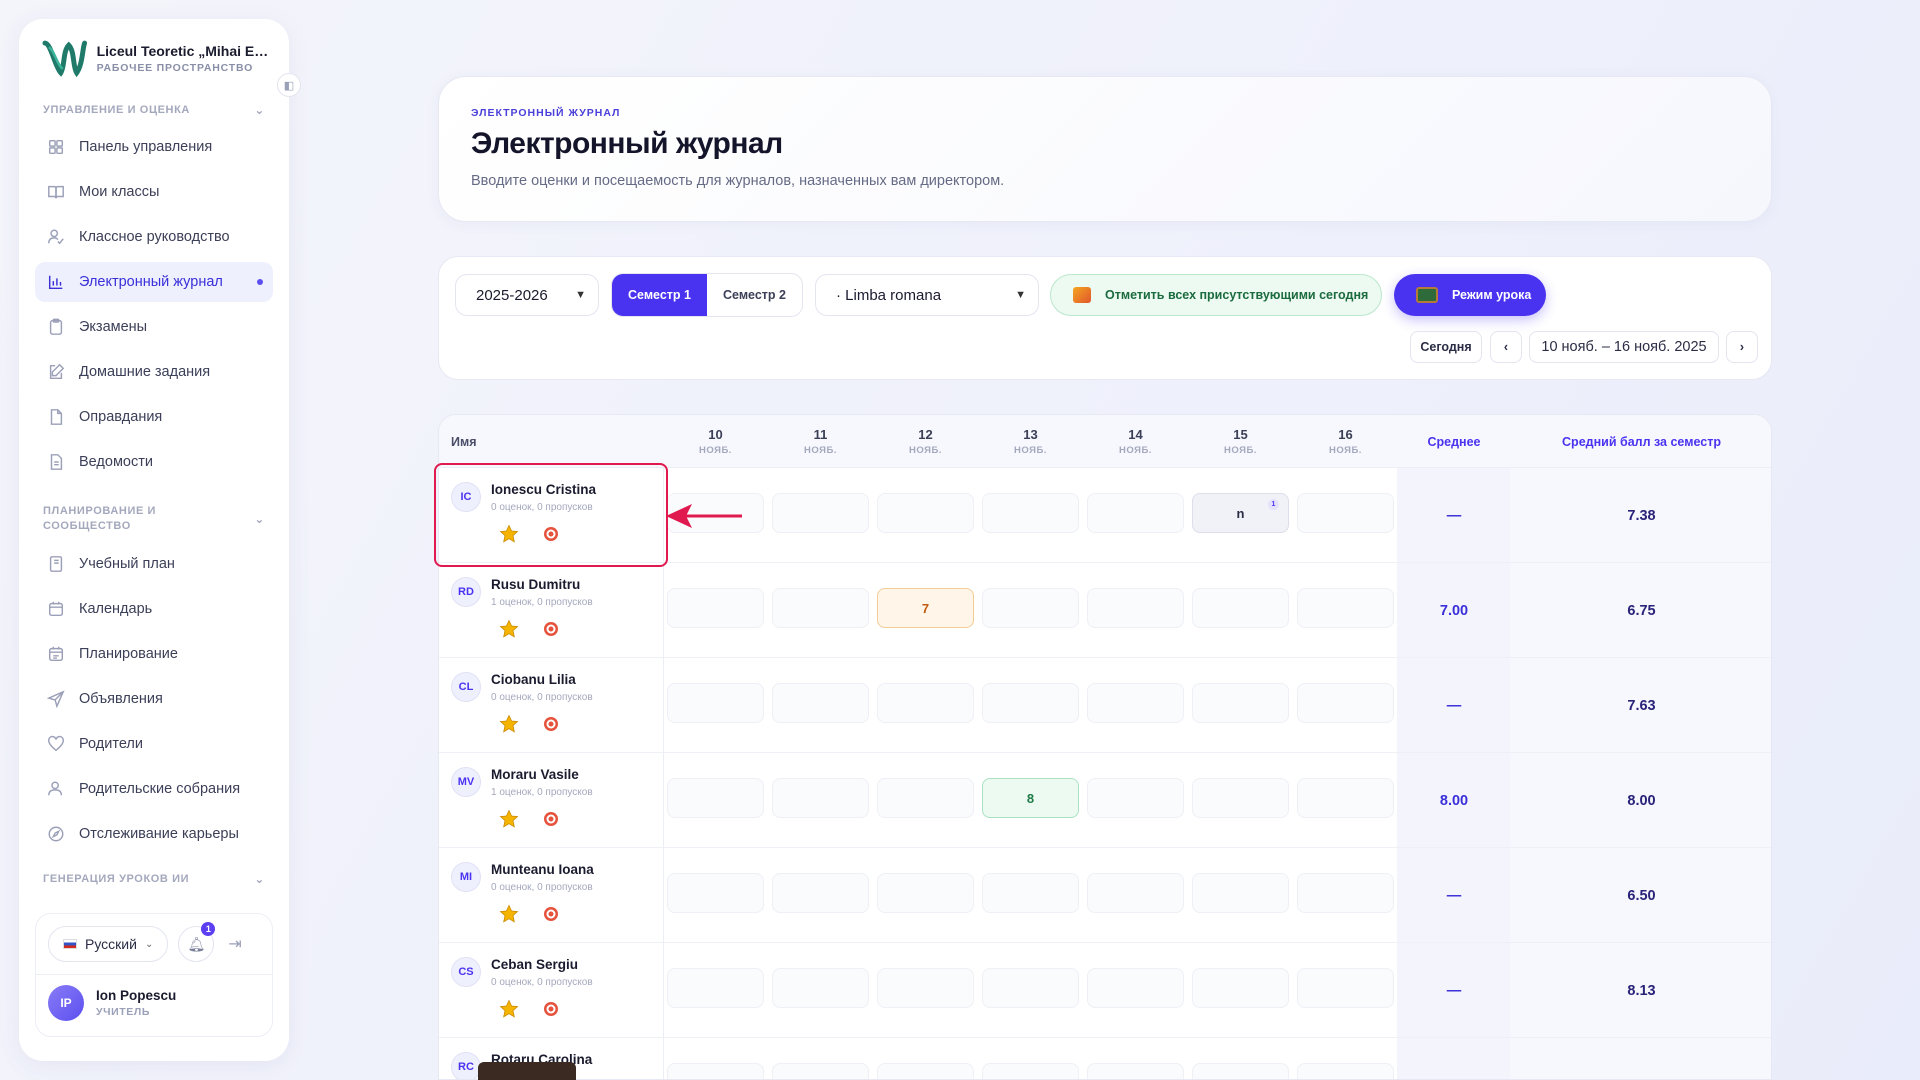  What do you see at coordinates (154, 110) in the screenshot?
I see `sidebar-section-header: УПРАВЛЕНИЕ И ОЦЕНКА ⌄` at bounding box center [154, 110].